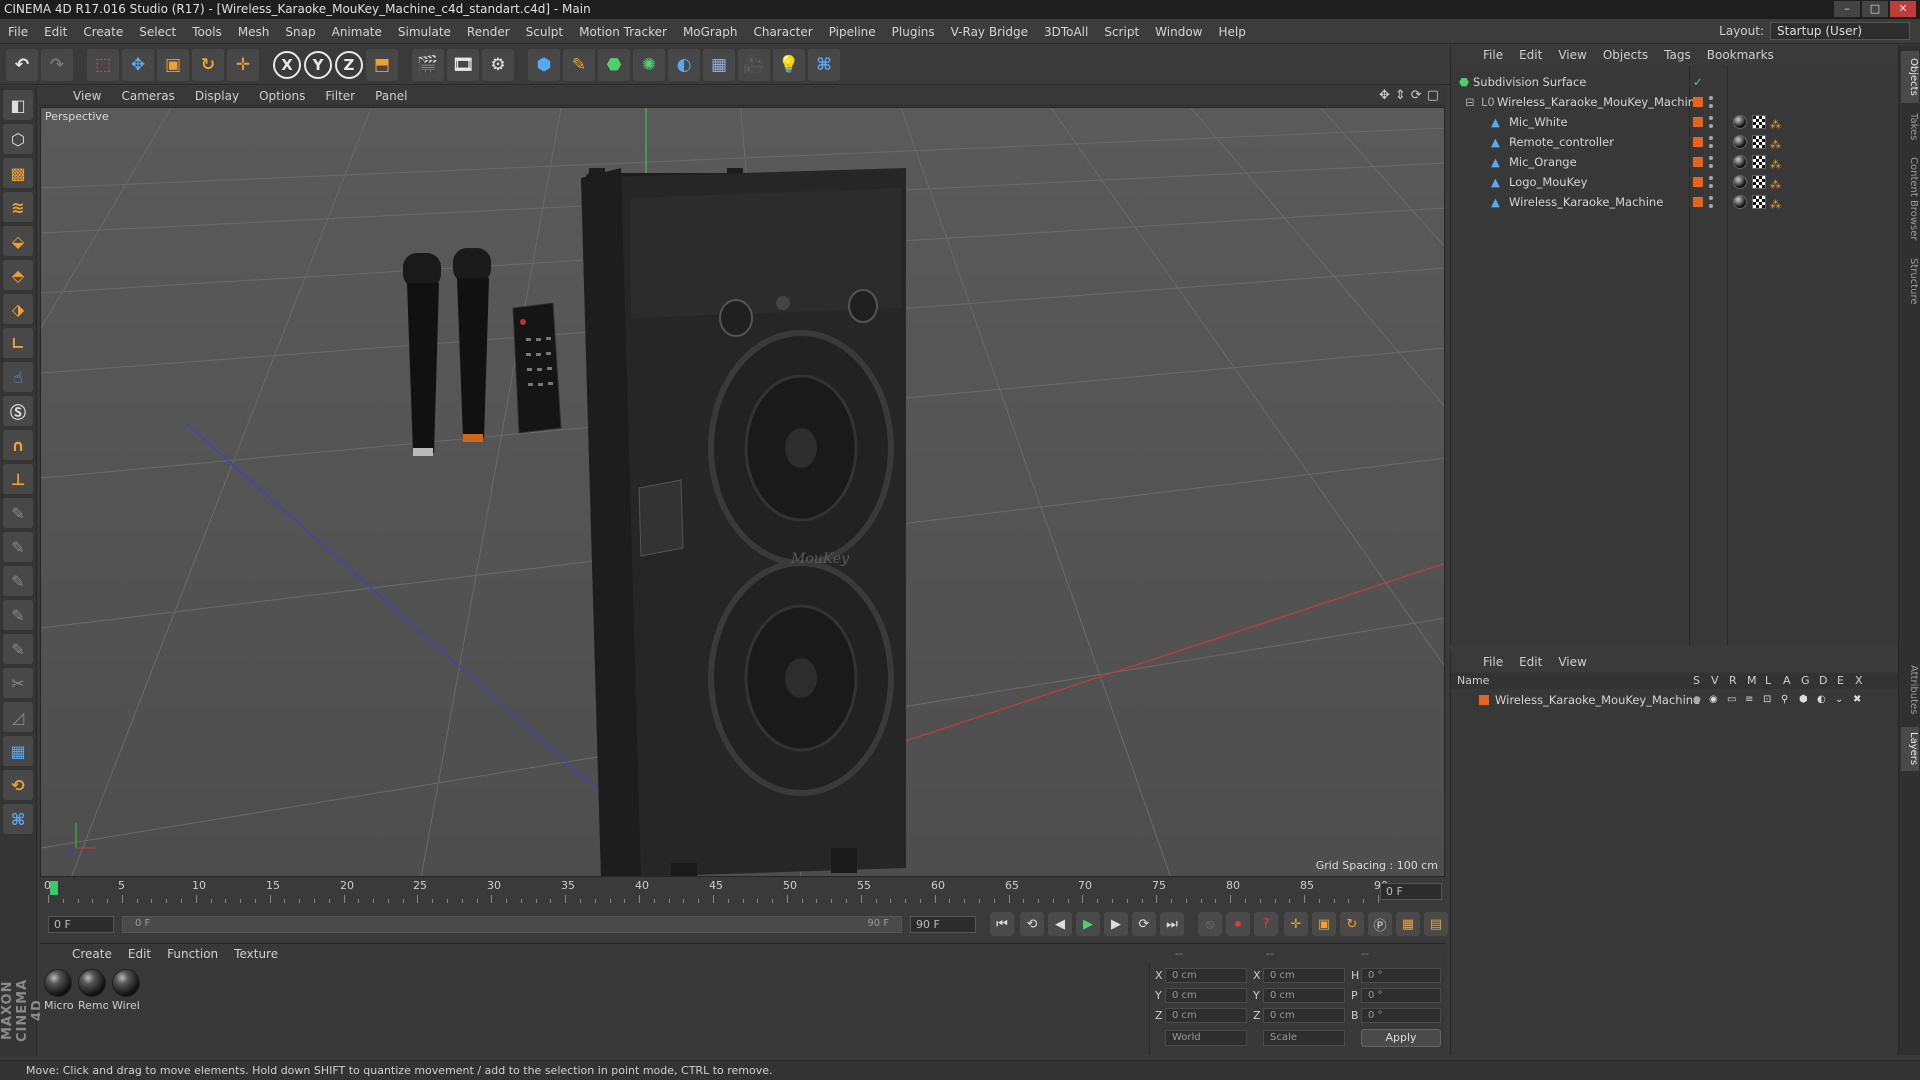  What do you see at coordinates (349, 64) in the screenshot?
I see `z-axis-lock-button: Z` at bounding box center [349, 64].